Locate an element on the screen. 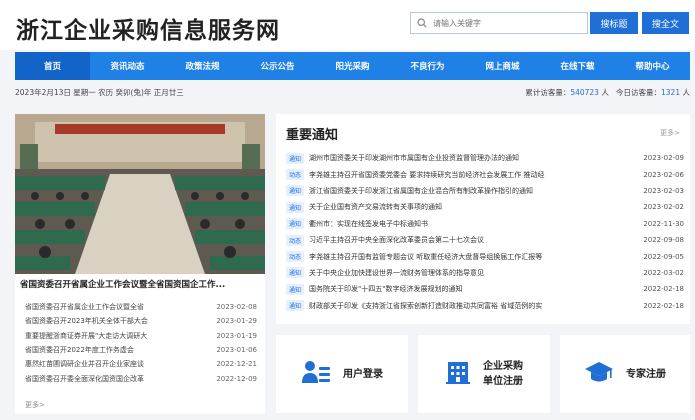 The width and height of the screenshot is (695, 420). news-more-link: 更多> is located at coordinates (35, 405).